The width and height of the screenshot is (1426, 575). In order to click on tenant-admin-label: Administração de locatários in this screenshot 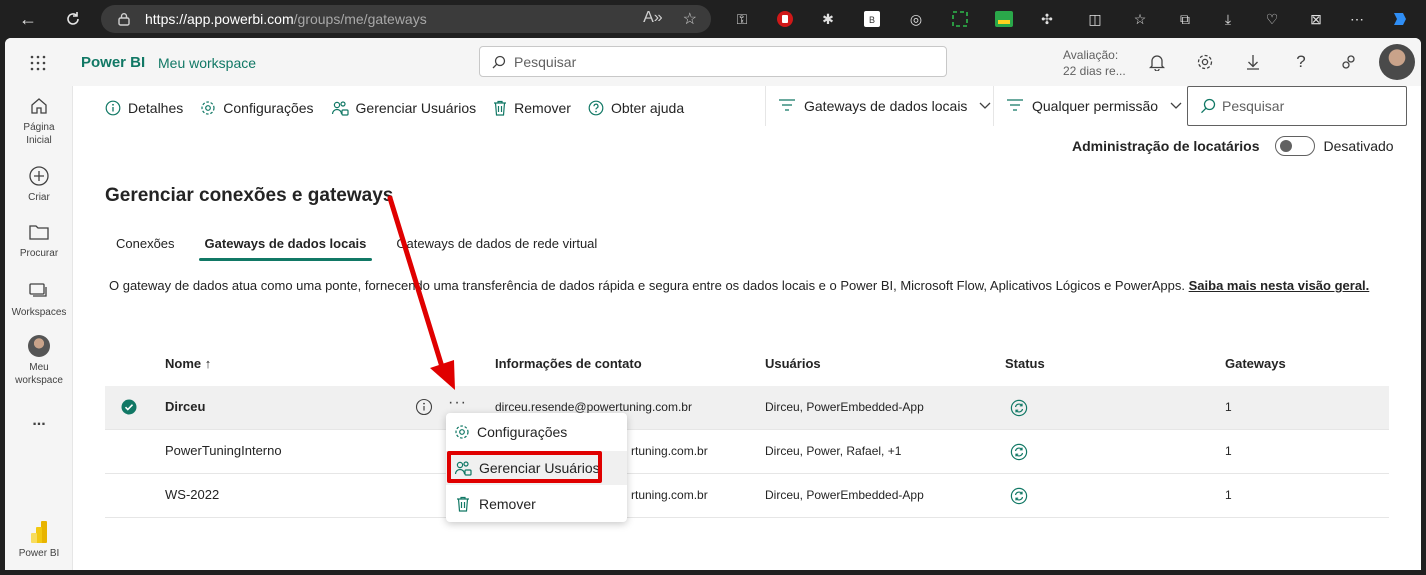, I will do `click(1166, 146)`.